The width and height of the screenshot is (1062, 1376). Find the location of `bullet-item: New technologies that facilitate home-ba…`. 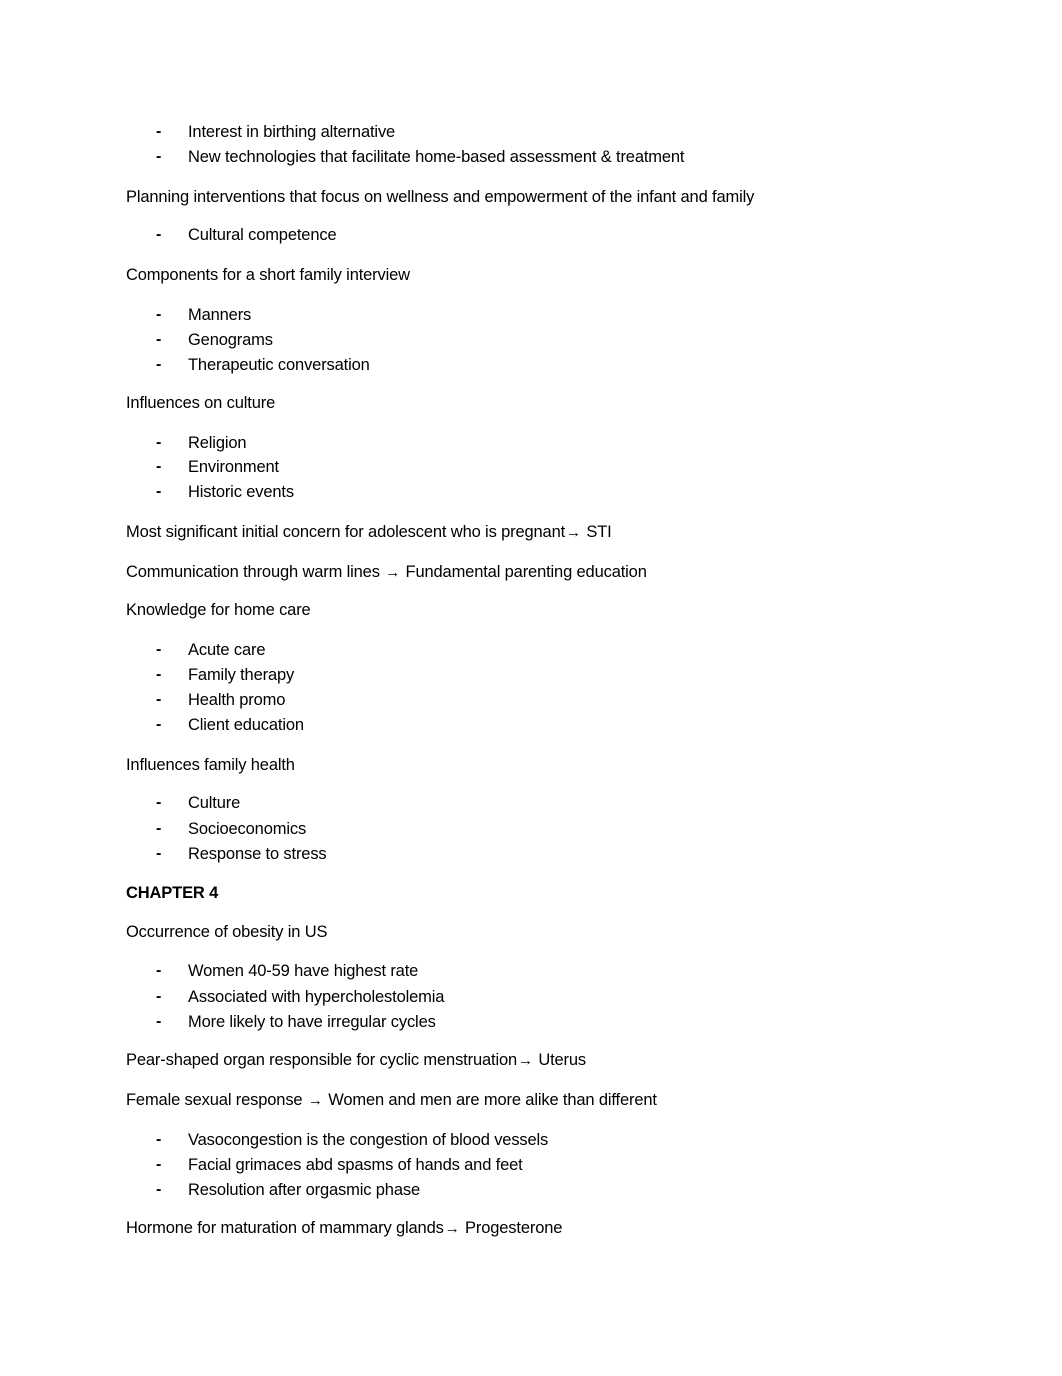

bullet-item: New technologies that facilitate home-ba… is located at coordinates (436, 157).